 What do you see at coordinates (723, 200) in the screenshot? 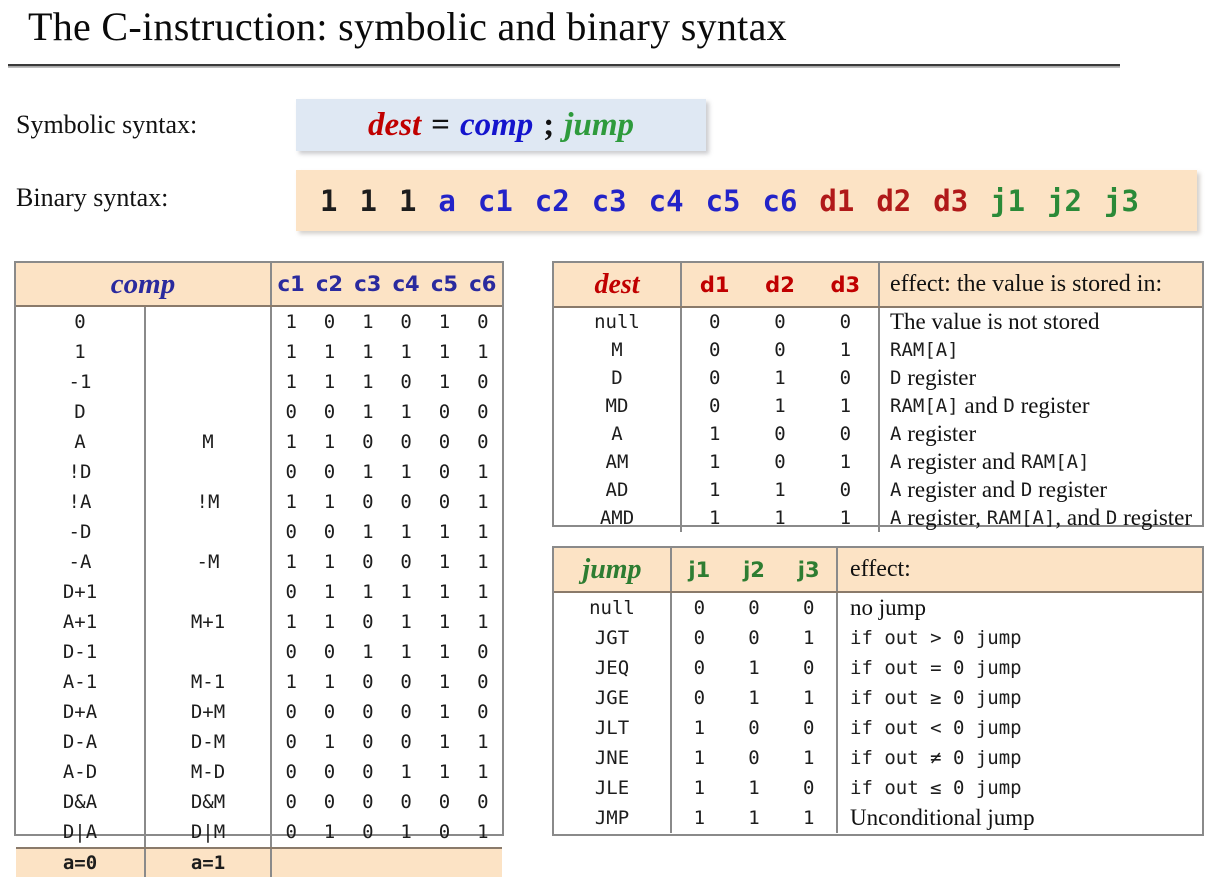
I see `binary-bit-c5: c5` at bounding box center [723, 200].